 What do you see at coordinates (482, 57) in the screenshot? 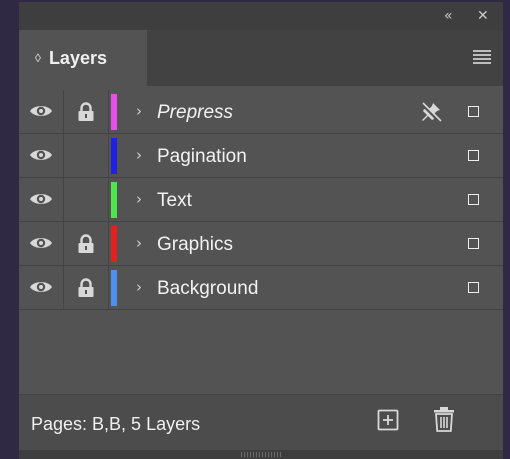
I see `hamburger-menu-icon` at bounding box center [482, 57].